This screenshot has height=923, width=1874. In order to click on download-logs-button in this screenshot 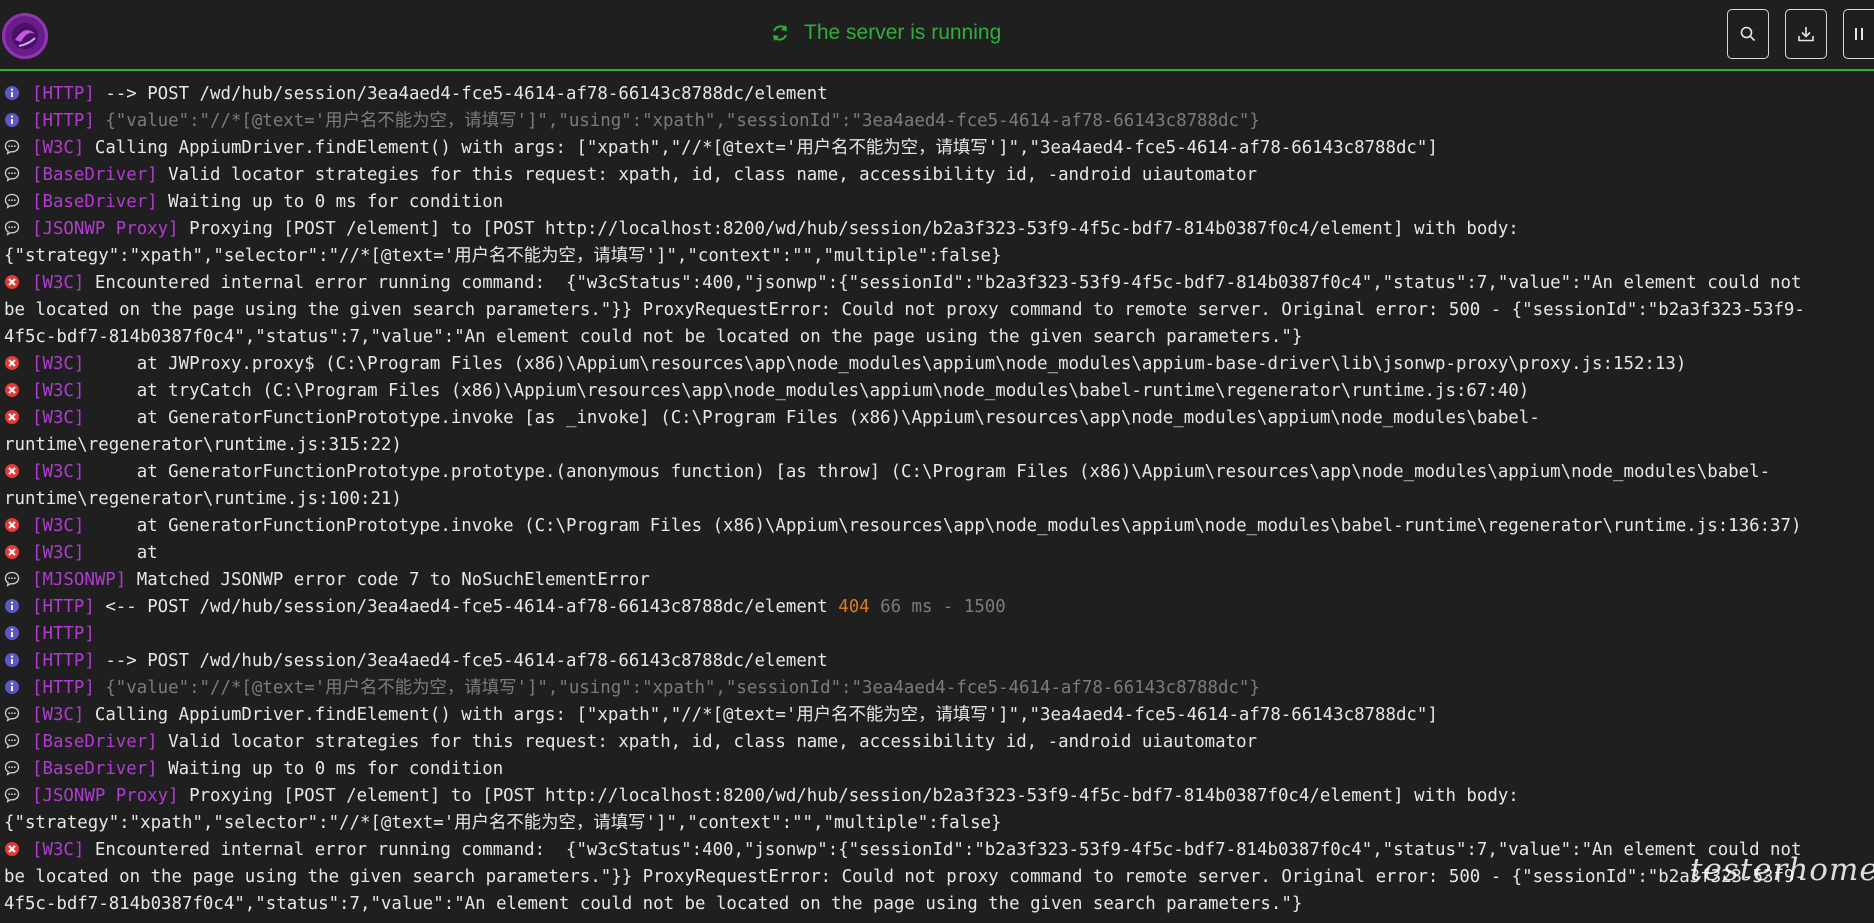, I will do `click(1806, 34)`.